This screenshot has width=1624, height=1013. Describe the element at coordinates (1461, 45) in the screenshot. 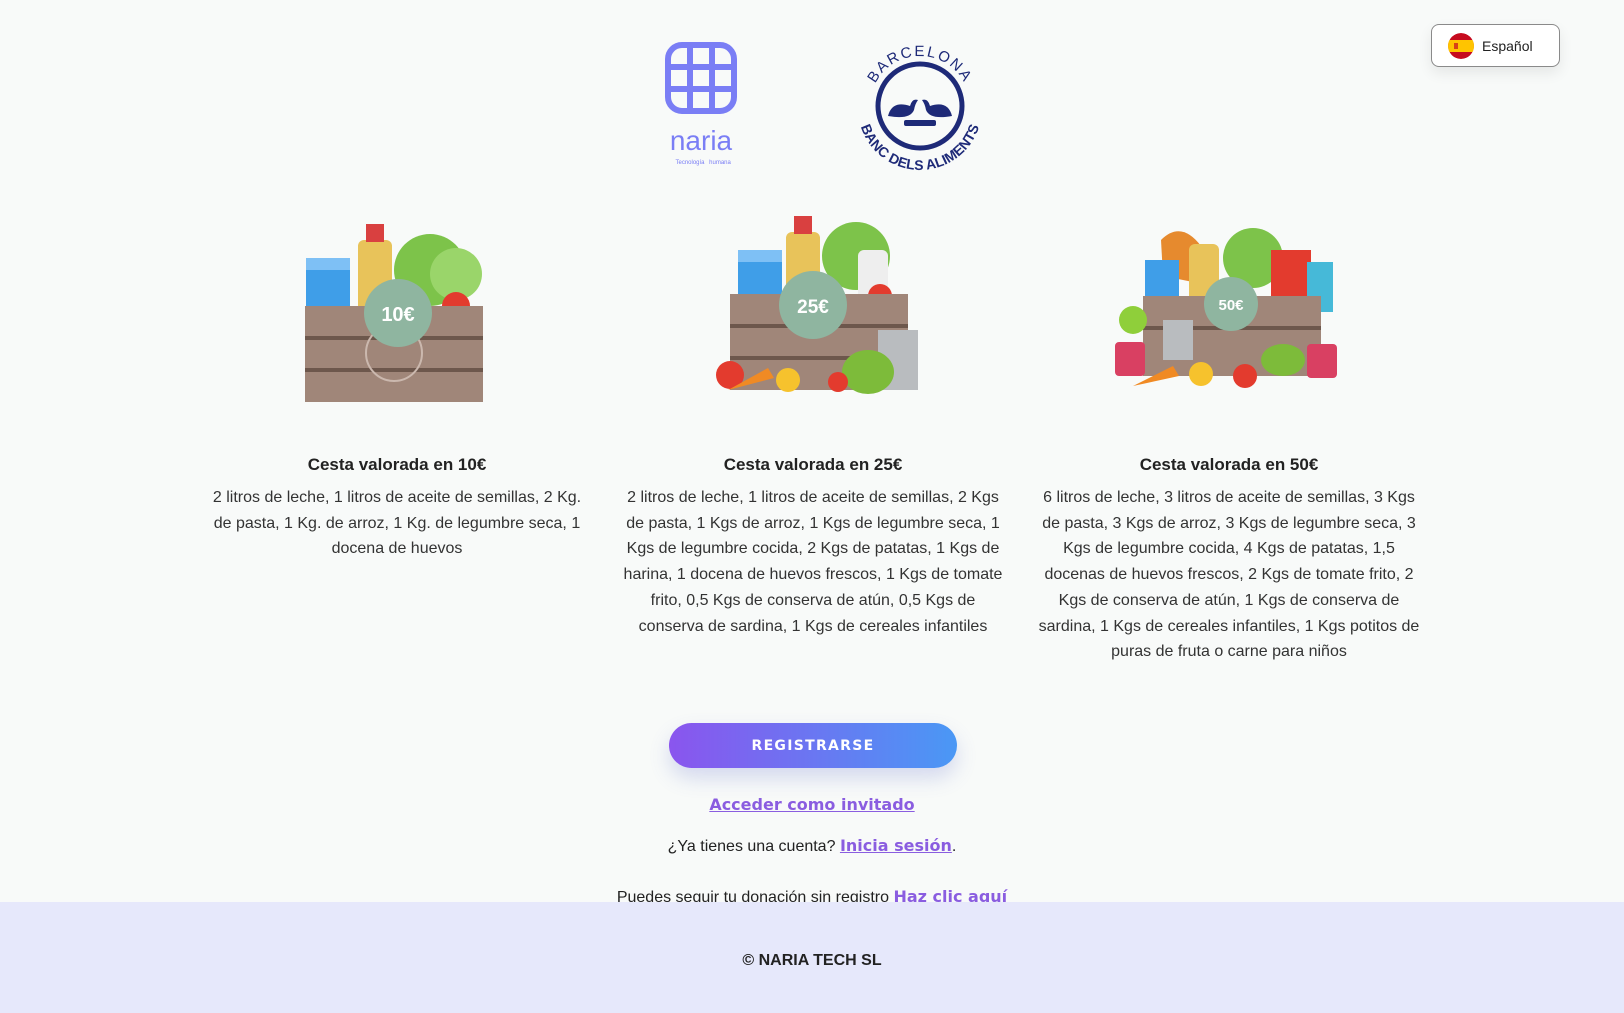

I see `spain-flag-icon` at that location.